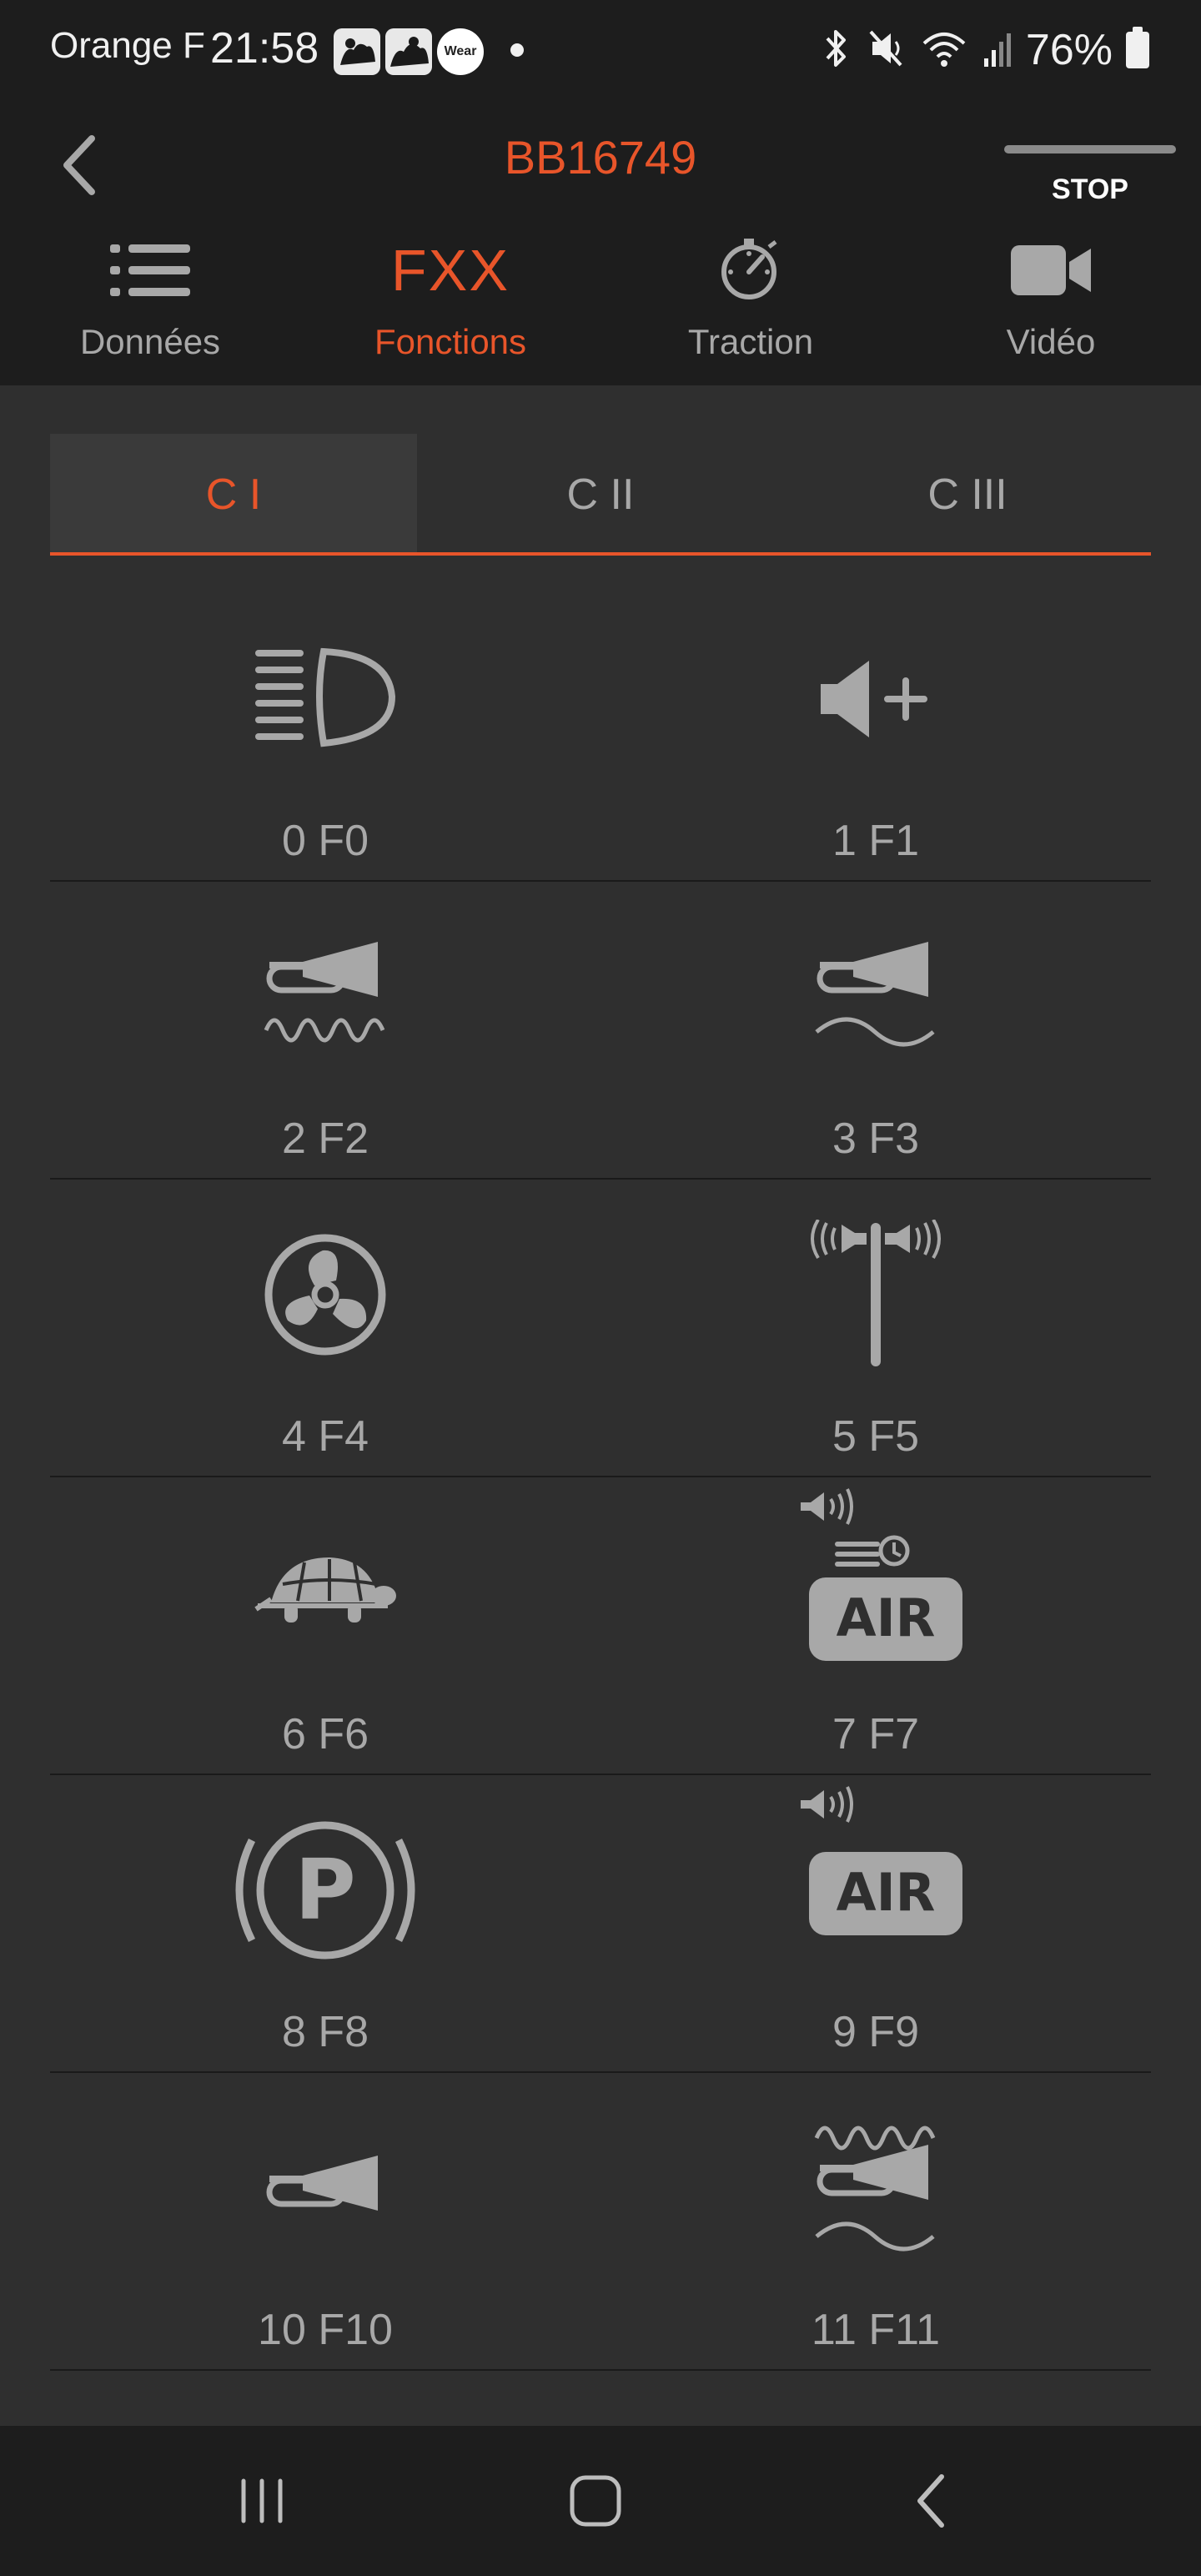 Image resolution: width=1201 pixels, height=2576 pixels. I want to click on stop-button: STOP, so click(1090, 178).